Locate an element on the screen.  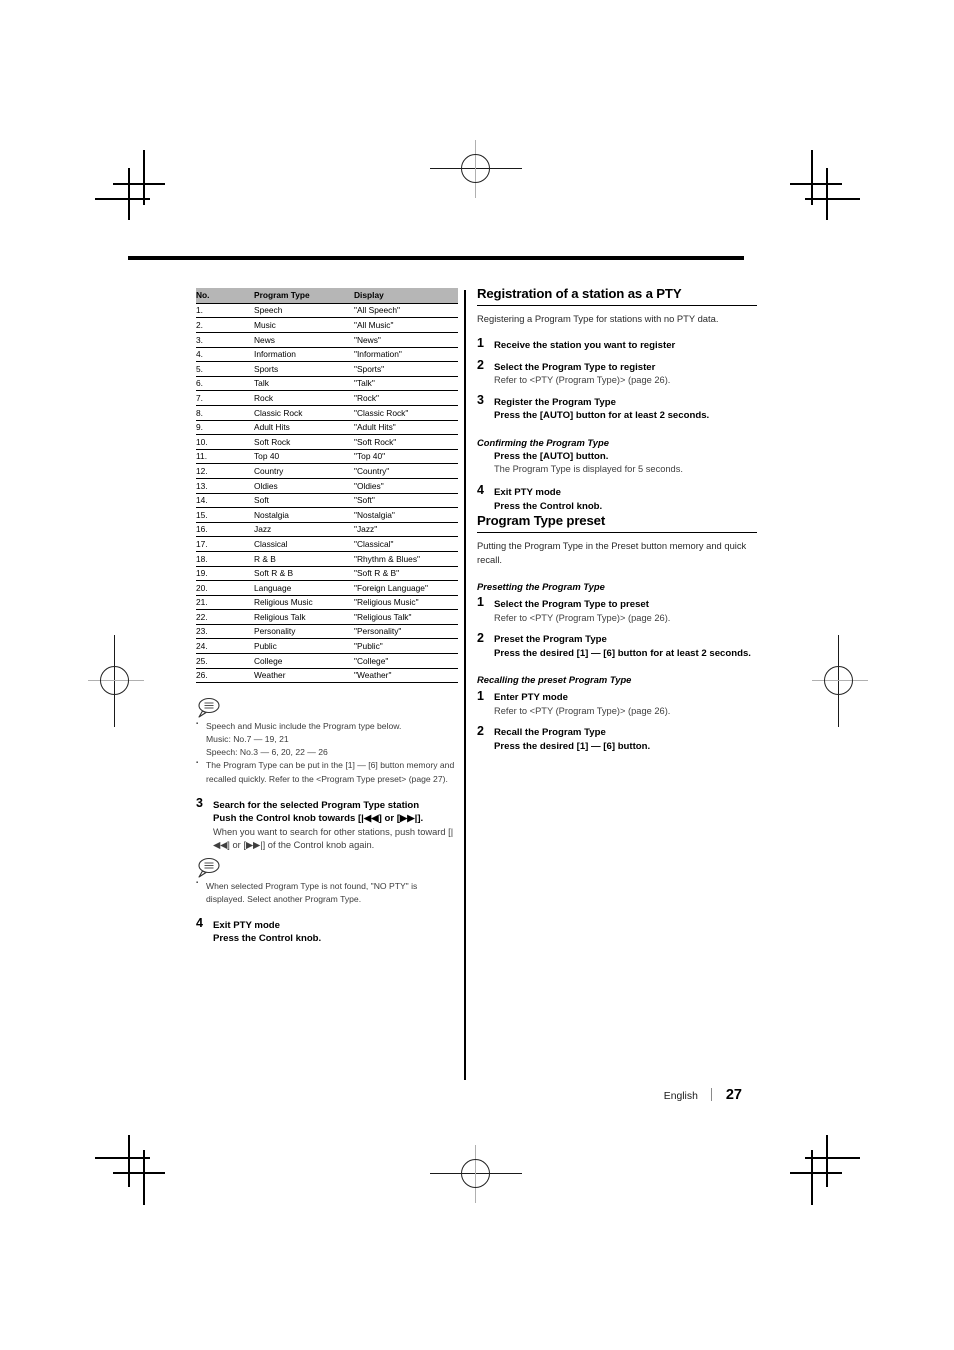
cell-no: 10. is located at coordinates (225, 442).